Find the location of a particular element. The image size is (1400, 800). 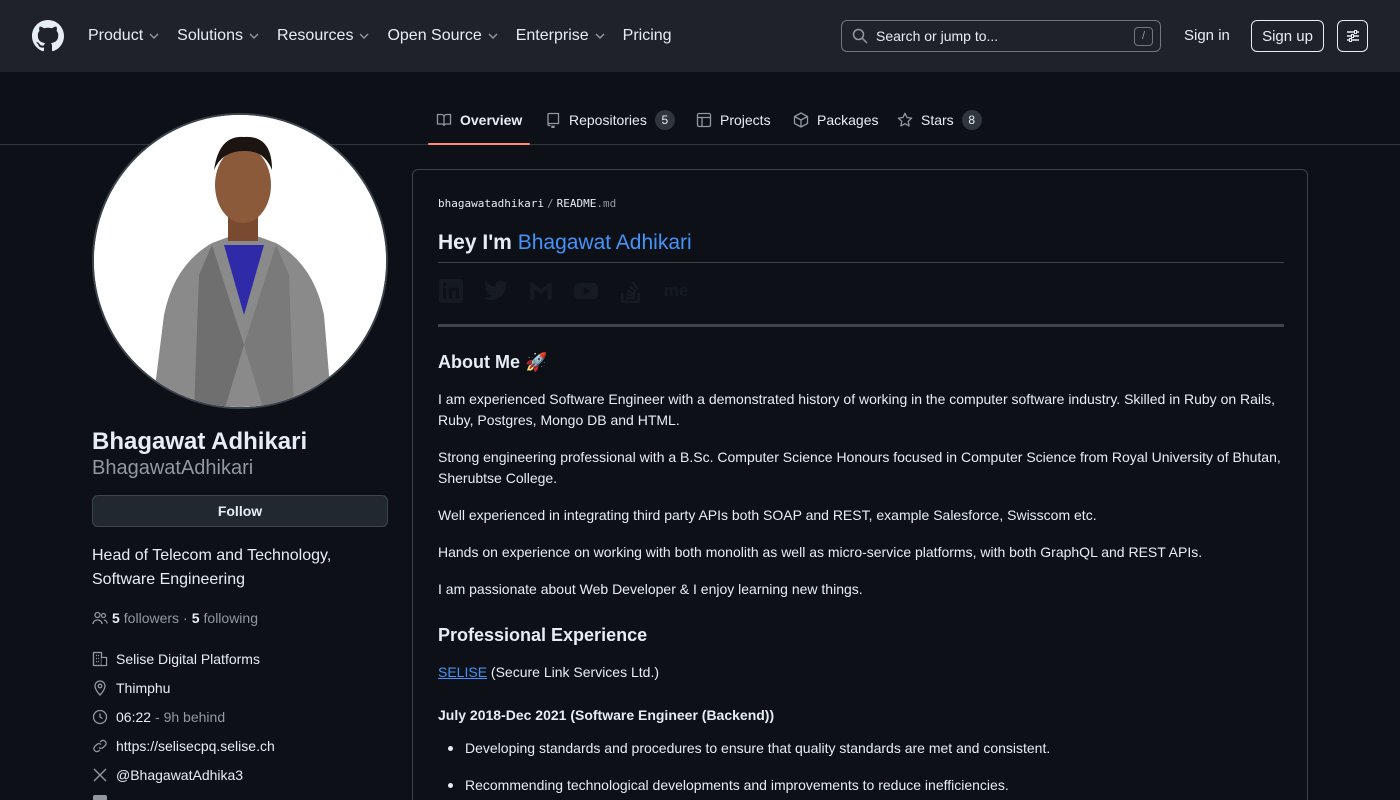

following-count: 5 is located at coordinates (196, 618).